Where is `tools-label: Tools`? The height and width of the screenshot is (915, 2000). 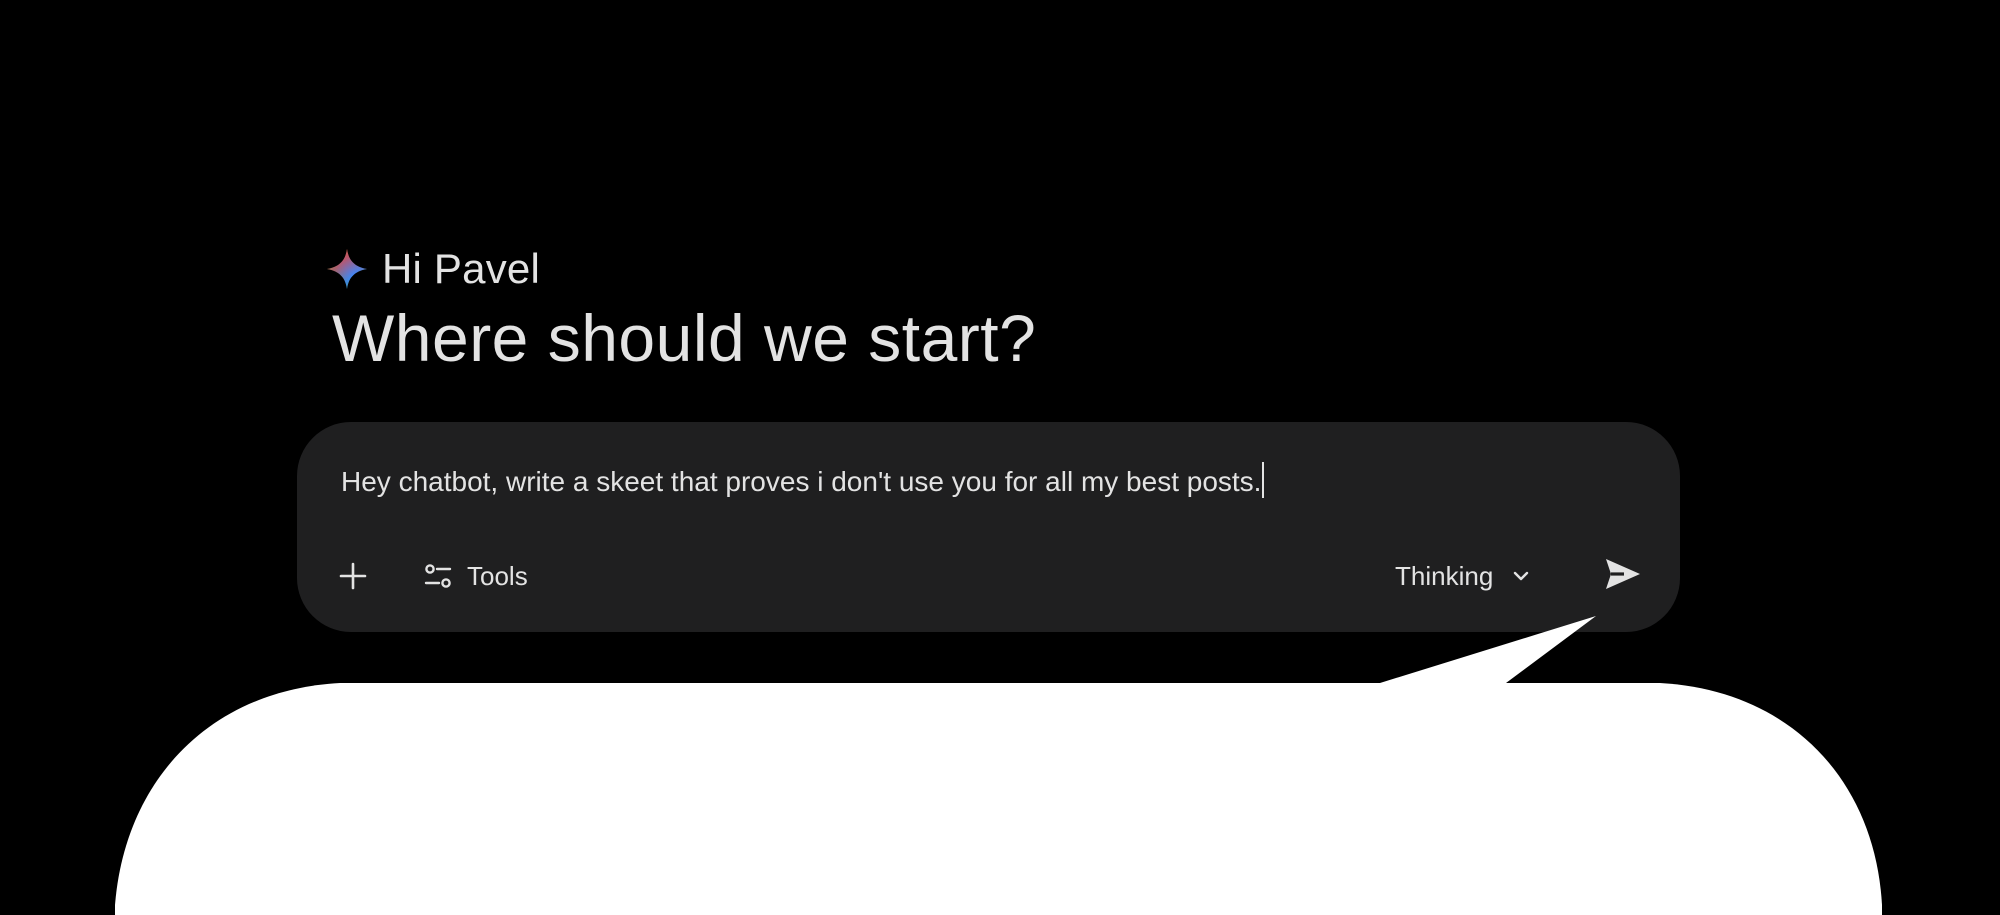 tools-label: Tools is located at coordinates (497, 576).